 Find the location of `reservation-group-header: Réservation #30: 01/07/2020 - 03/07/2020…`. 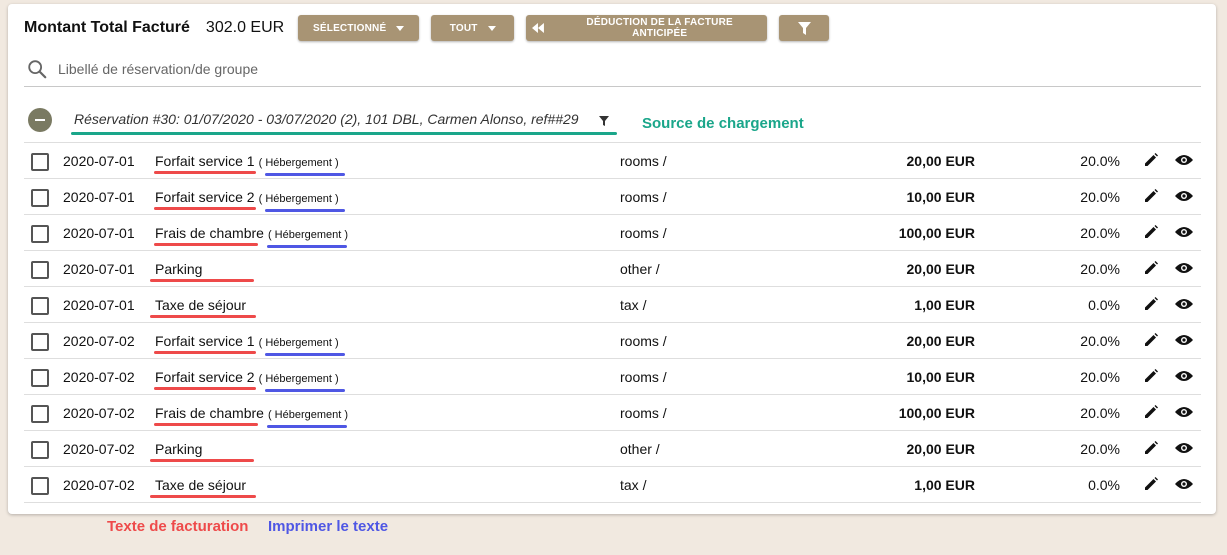

reservation-group-header: Réservation #30: 01/07/2020 - 03/07/2020… is located at coordinates (603, 123).